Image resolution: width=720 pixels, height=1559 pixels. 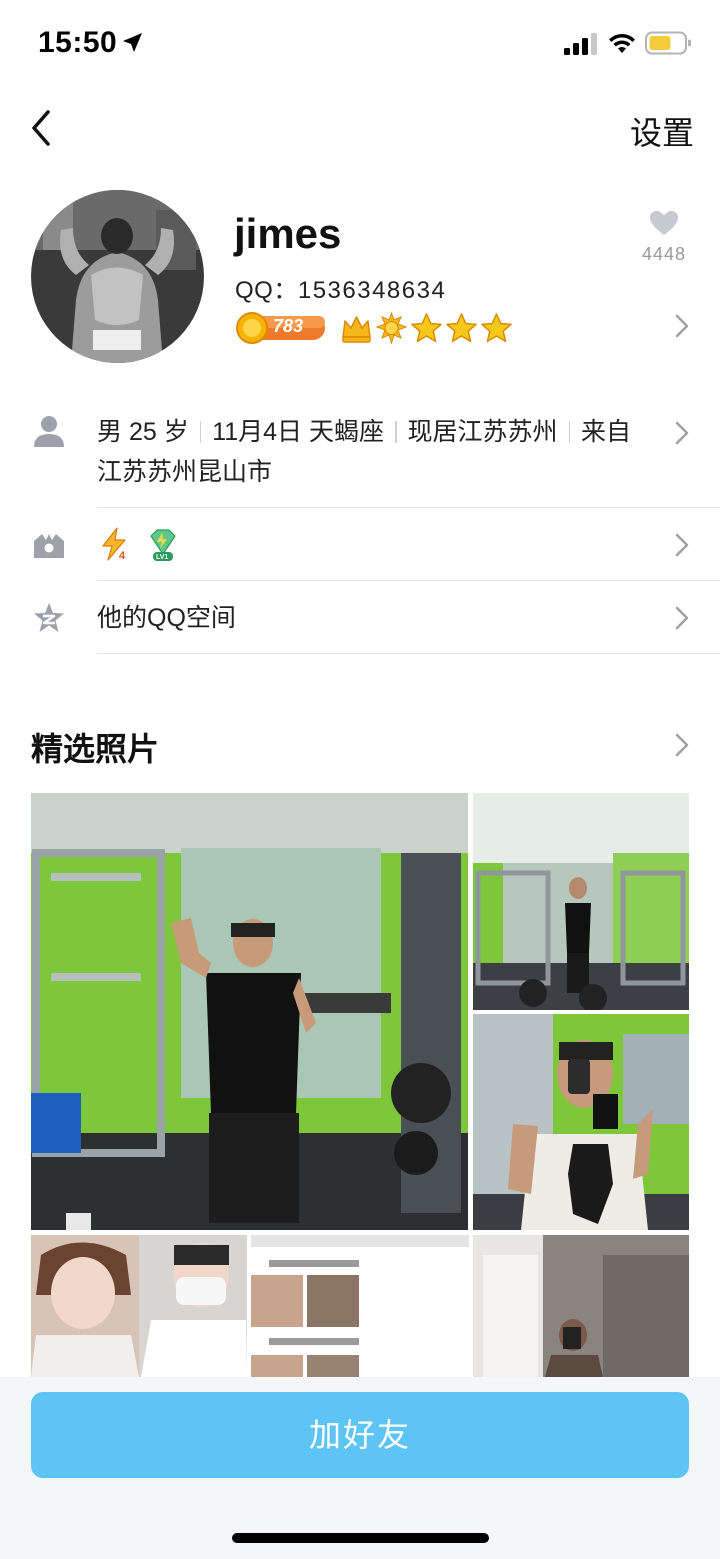 I want to click on avatar, so click(x=117, y=276).